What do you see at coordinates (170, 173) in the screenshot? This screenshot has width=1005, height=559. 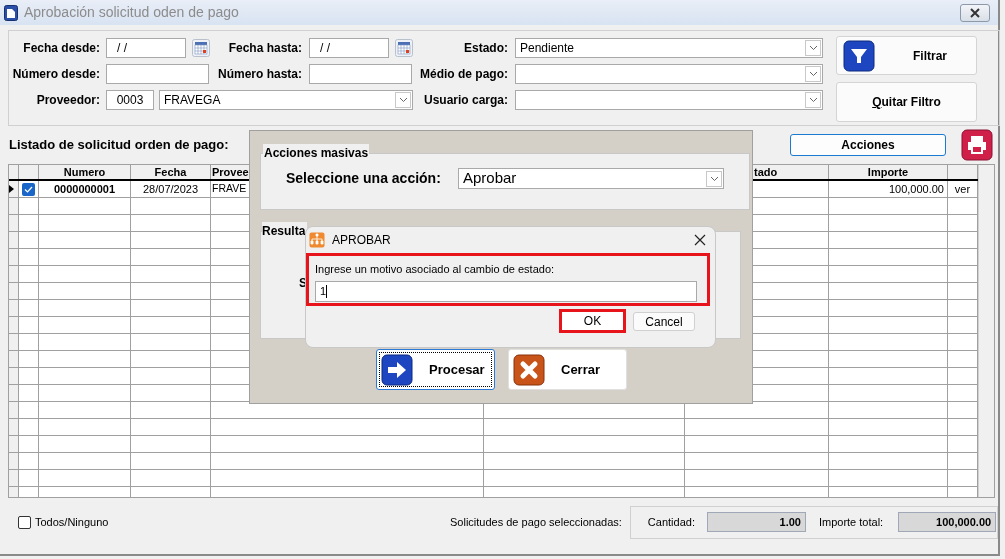 I see `column-header: Fecha` at bounding box center [170, 173].